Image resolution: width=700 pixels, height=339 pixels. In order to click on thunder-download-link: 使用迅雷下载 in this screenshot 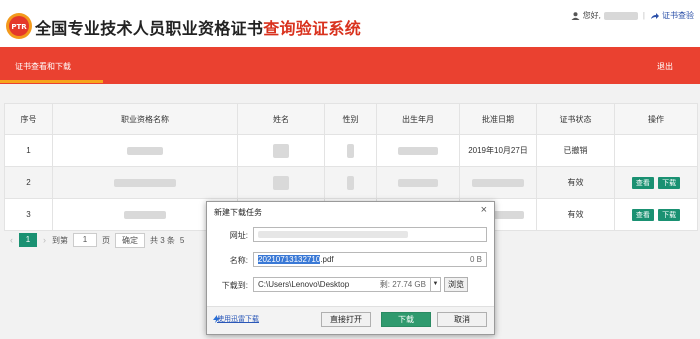, I will do `click(238, 319)`.